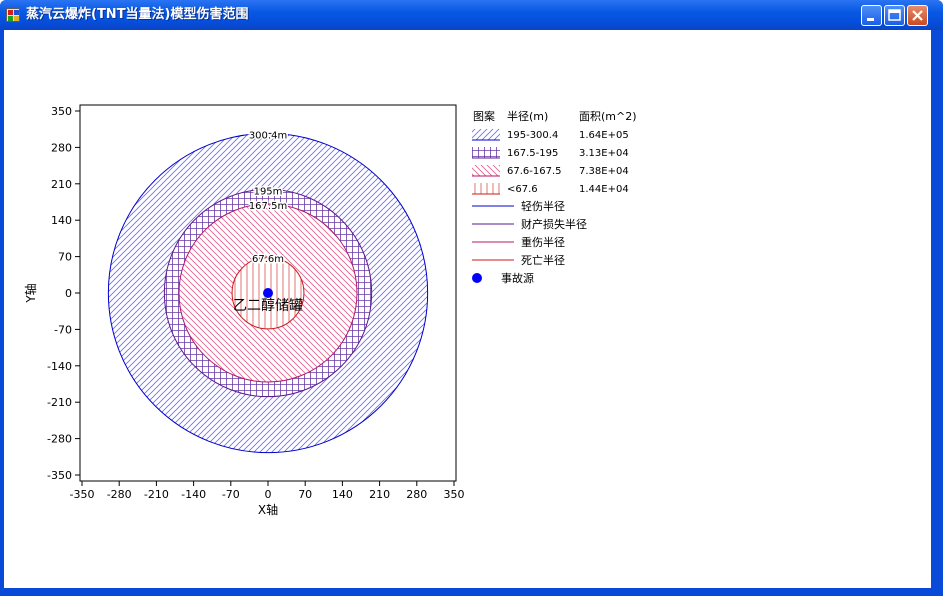 The image size is (943, 596). Describe the element at coordinates (522, 189) in the screenshot. I see `legend-range: <67.6` at that location.